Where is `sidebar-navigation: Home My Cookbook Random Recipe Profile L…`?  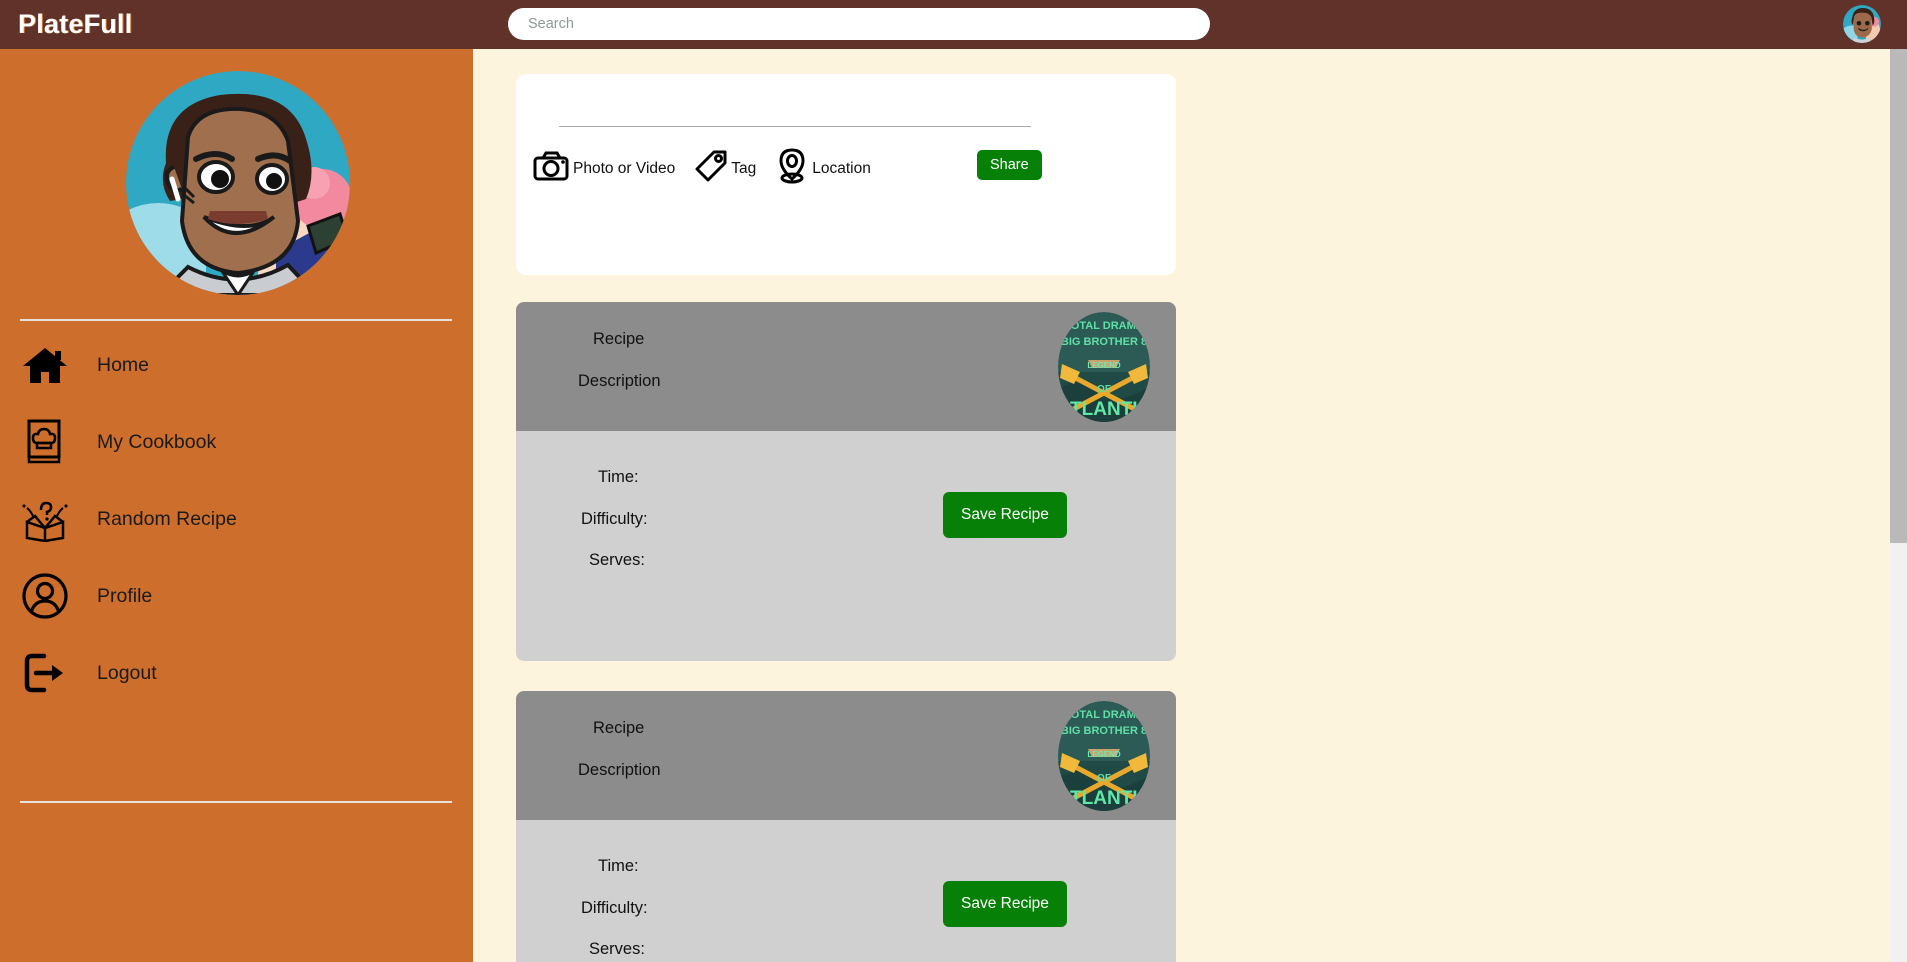 sidebar-navigation: Home My Cookbook Random Recipe Profile L… is located at coordinates (236, 533).